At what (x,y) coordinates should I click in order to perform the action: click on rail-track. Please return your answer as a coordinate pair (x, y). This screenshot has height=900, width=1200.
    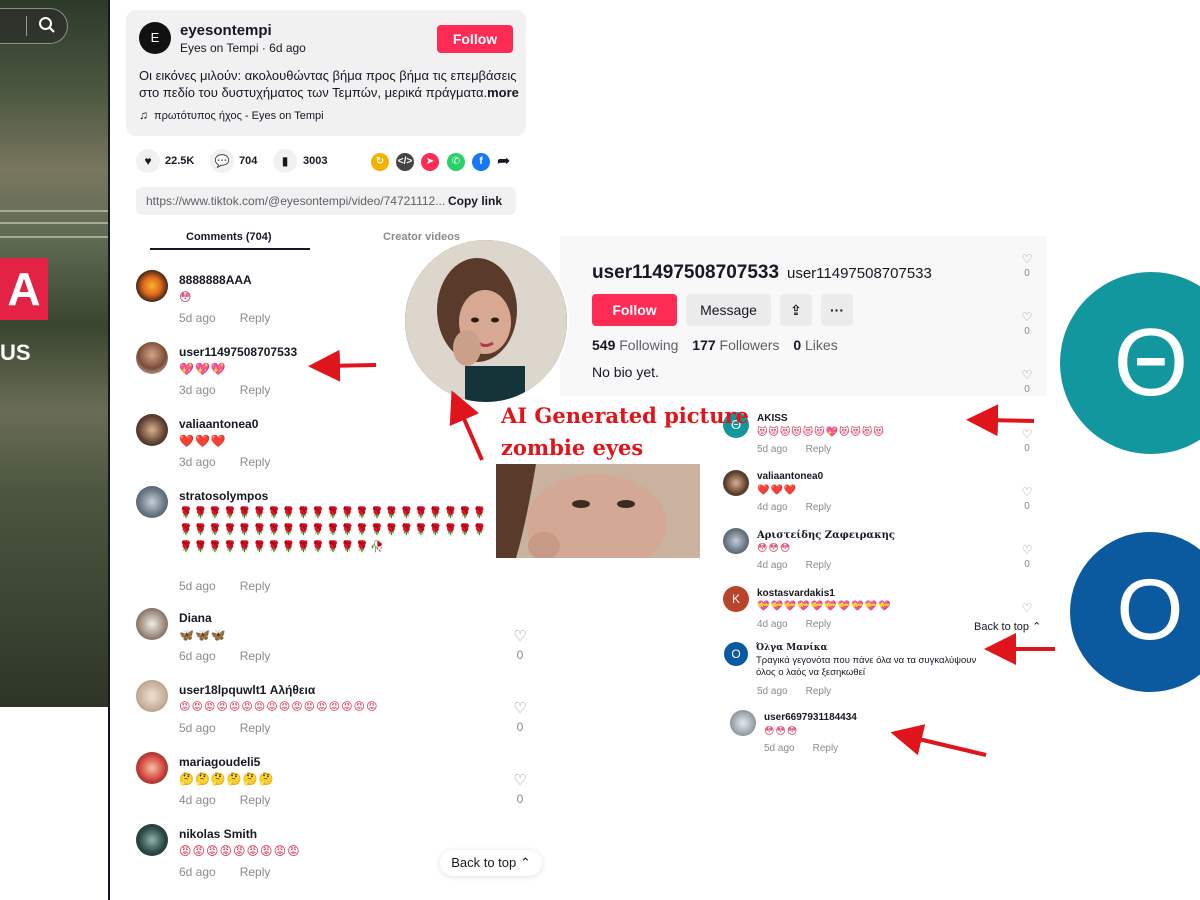
    Looking at the image, I should click on (54, 223).